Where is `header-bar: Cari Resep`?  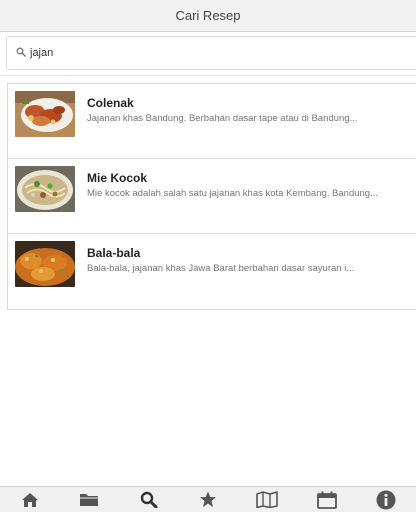
header-bar: Cari Resep is located at coordinates (208, 16).